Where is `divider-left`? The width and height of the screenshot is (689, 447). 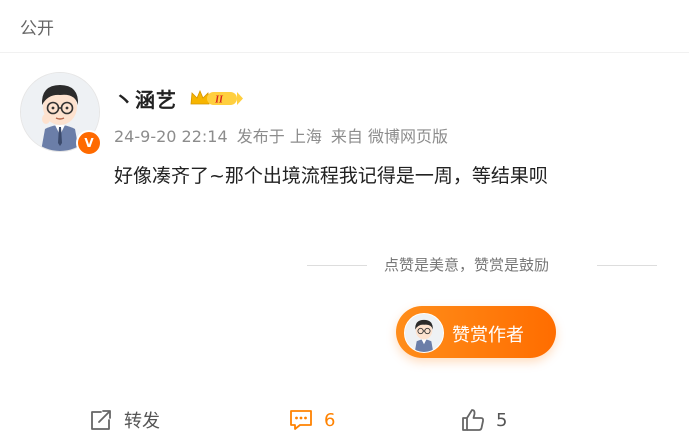
divider-left is located at coordinates (337, 265).